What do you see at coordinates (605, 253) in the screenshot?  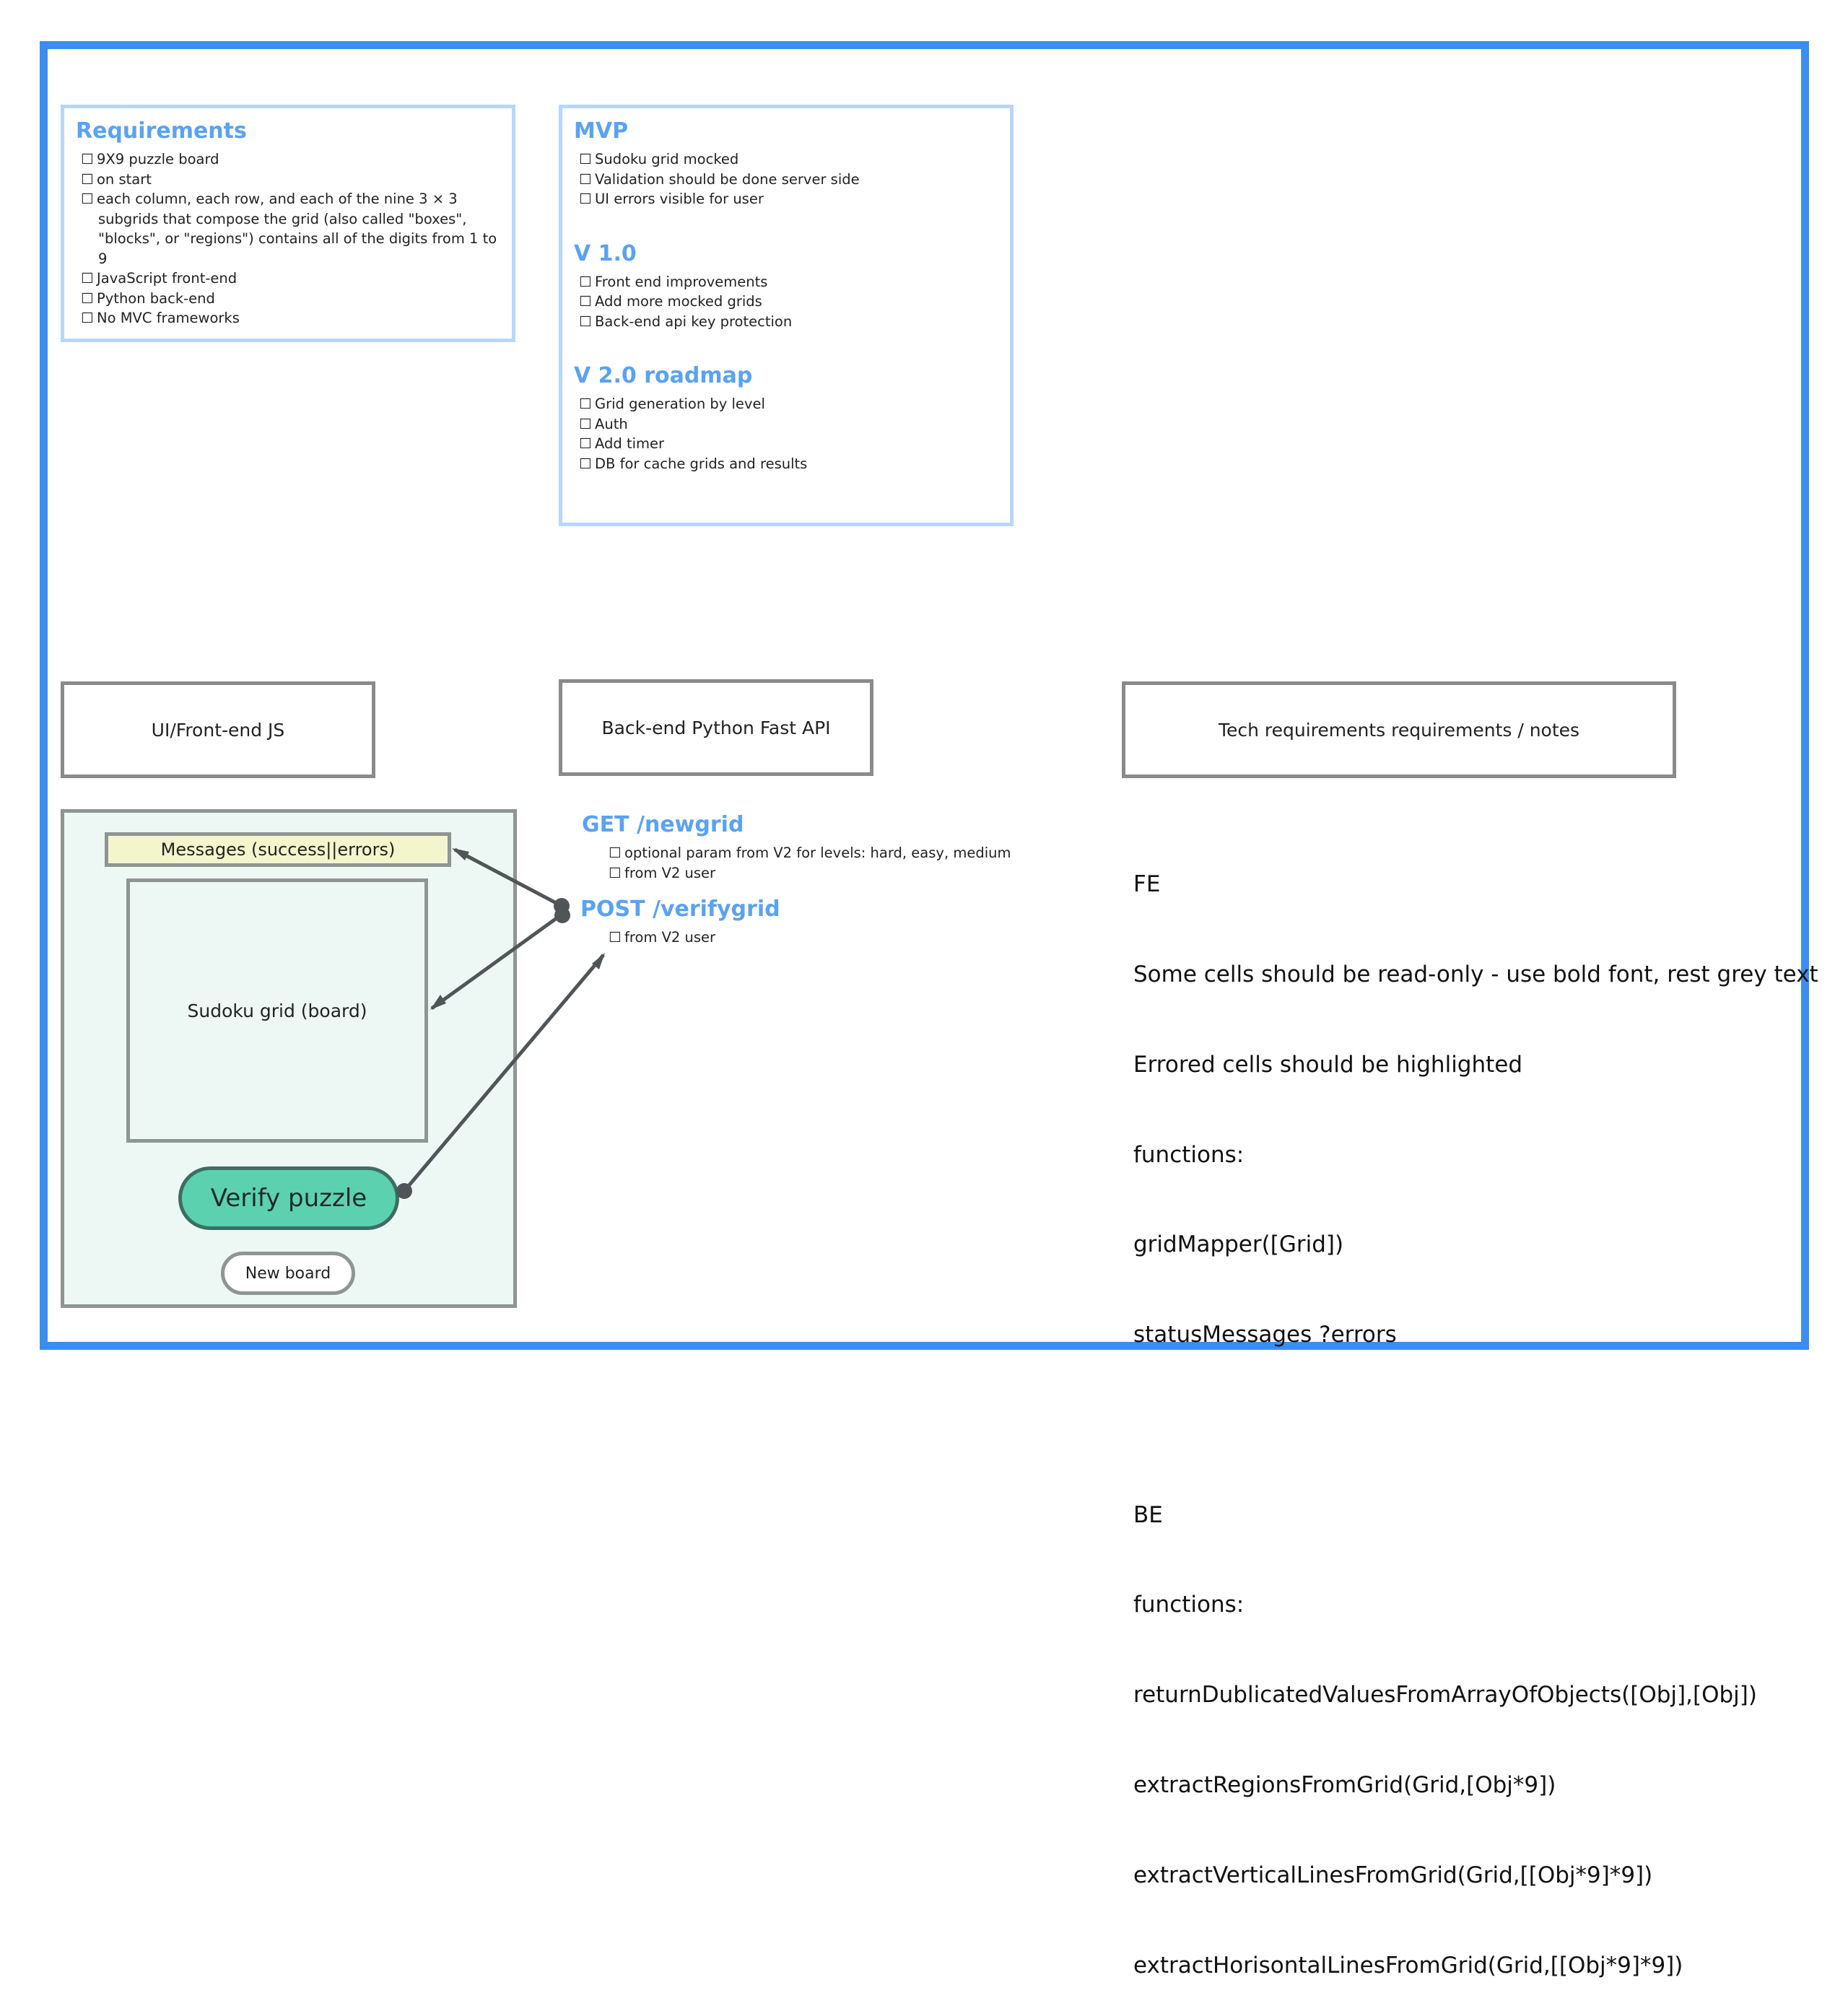 I see `v1-title: V 1.0` at bounding box center [605, 253].